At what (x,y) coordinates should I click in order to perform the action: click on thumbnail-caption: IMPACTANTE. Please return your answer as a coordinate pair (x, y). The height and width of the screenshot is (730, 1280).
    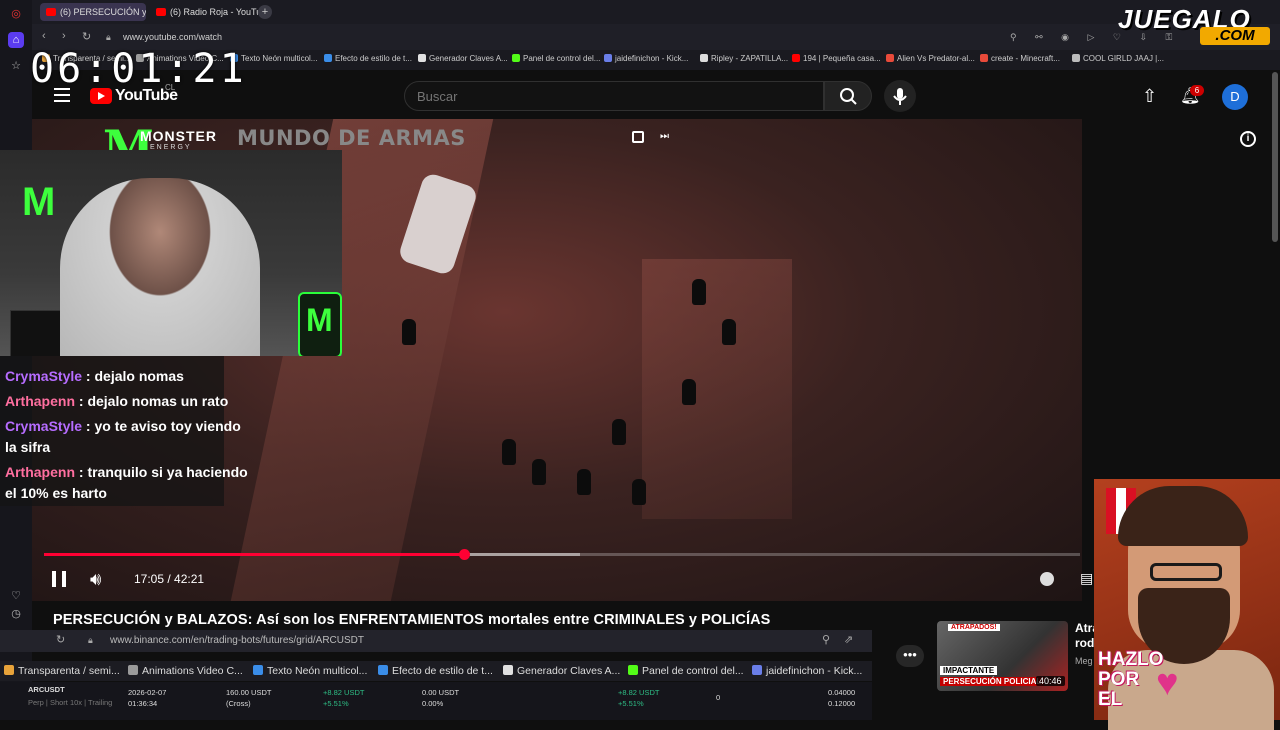
    Looking at the image, I should click on (969, 670).